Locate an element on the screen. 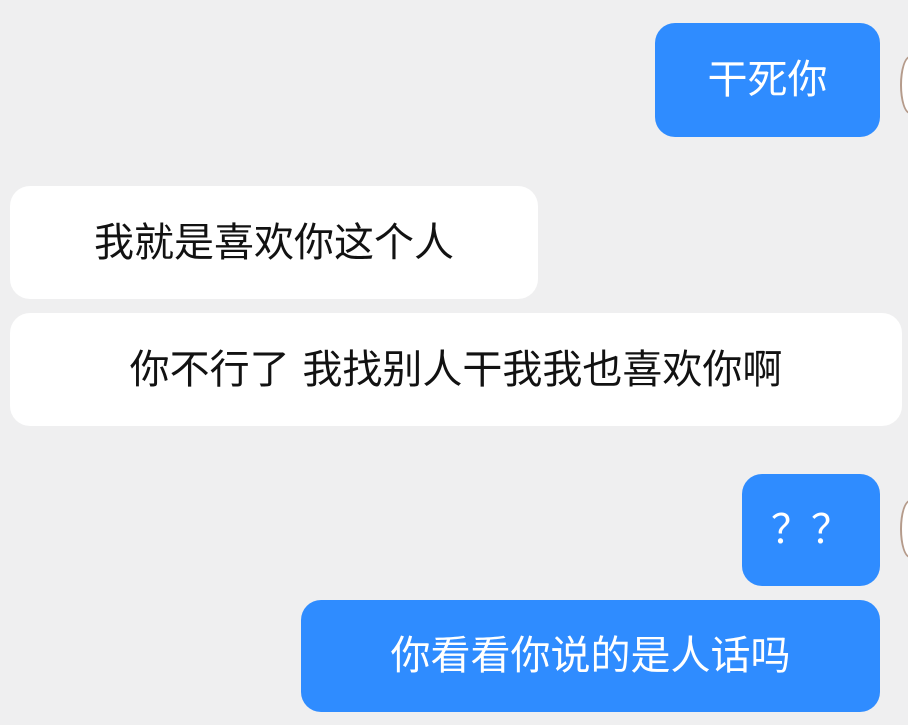  message-bubble-sent: 你看看你说的是人话吗 is located at coordinates (590, 656).